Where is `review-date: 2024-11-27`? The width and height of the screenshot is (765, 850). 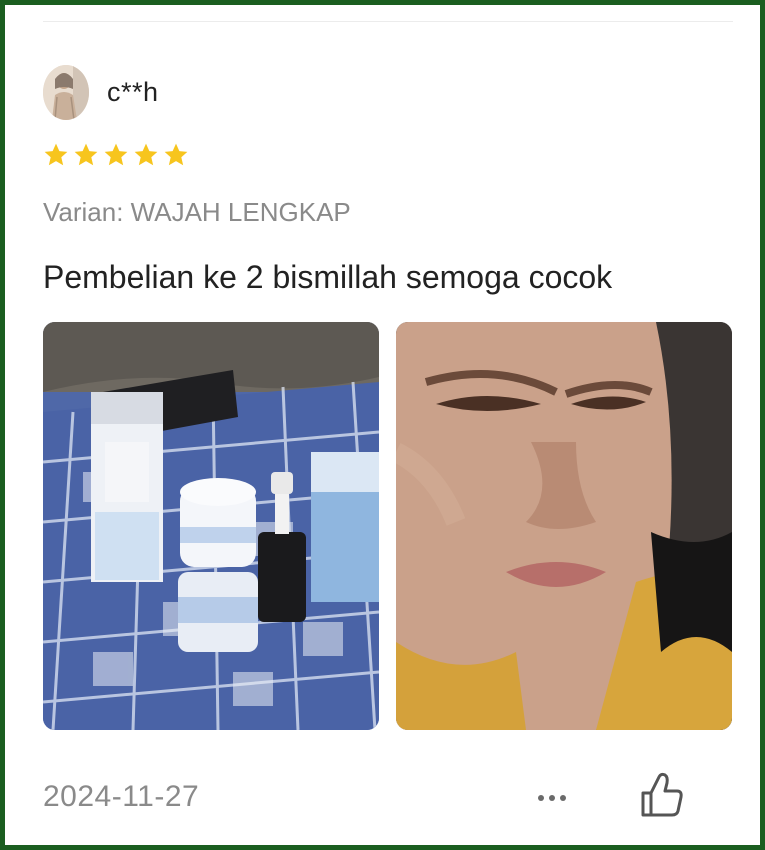 review-date: 2024-11-27 is located at coordinates (121, 796).